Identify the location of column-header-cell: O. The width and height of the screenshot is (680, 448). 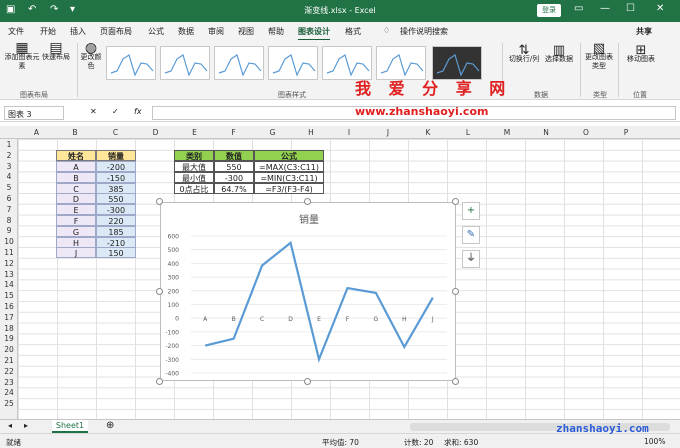
(586, 132).